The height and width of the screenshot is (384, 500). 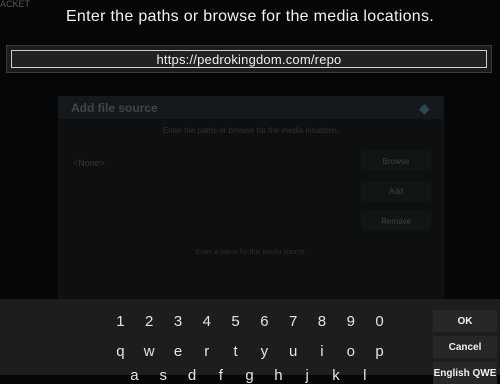 What do you see at coordinates (206, 321) in the screenshot?
I see `key-4: 4` at bounding box center [206, 321].